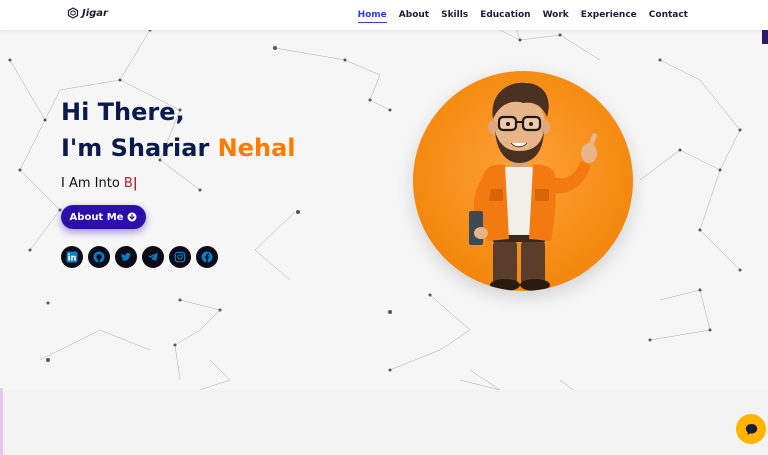 This screenshot has width=768, height=455. What do you see at coordinates (372, 15) in the screenshot?
I see `nav-home: Home` at bounding box center [372, 15].